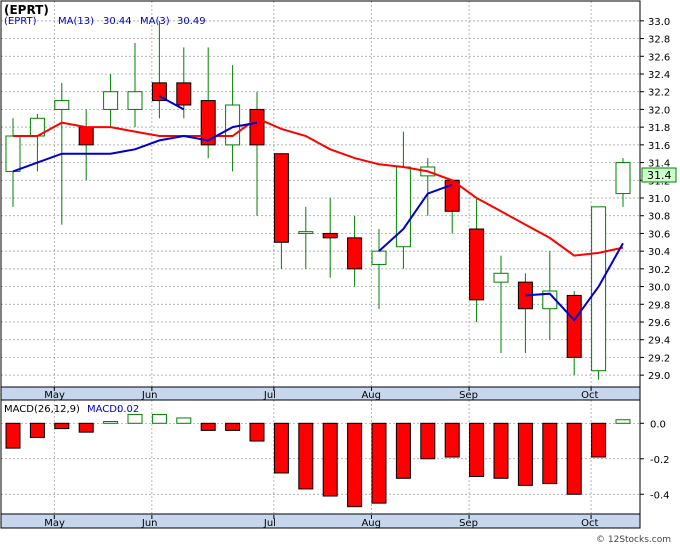 This screenshot has width=680, height=546. Describe the element at coordinates (659, 93) in the screenshot. I see `price-tick-label: 32.2` at that location.